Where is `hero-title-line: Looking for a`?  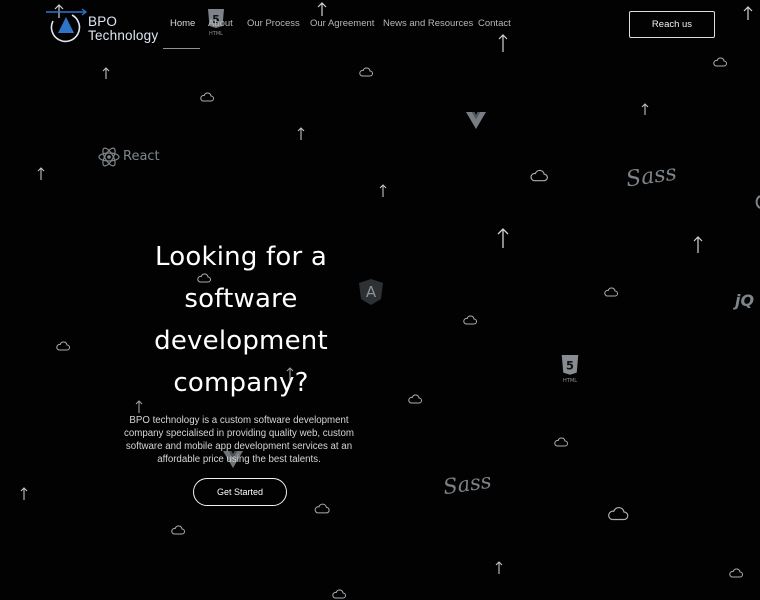 hero-title-line: Looking for a is located at coordinates (241, 257).